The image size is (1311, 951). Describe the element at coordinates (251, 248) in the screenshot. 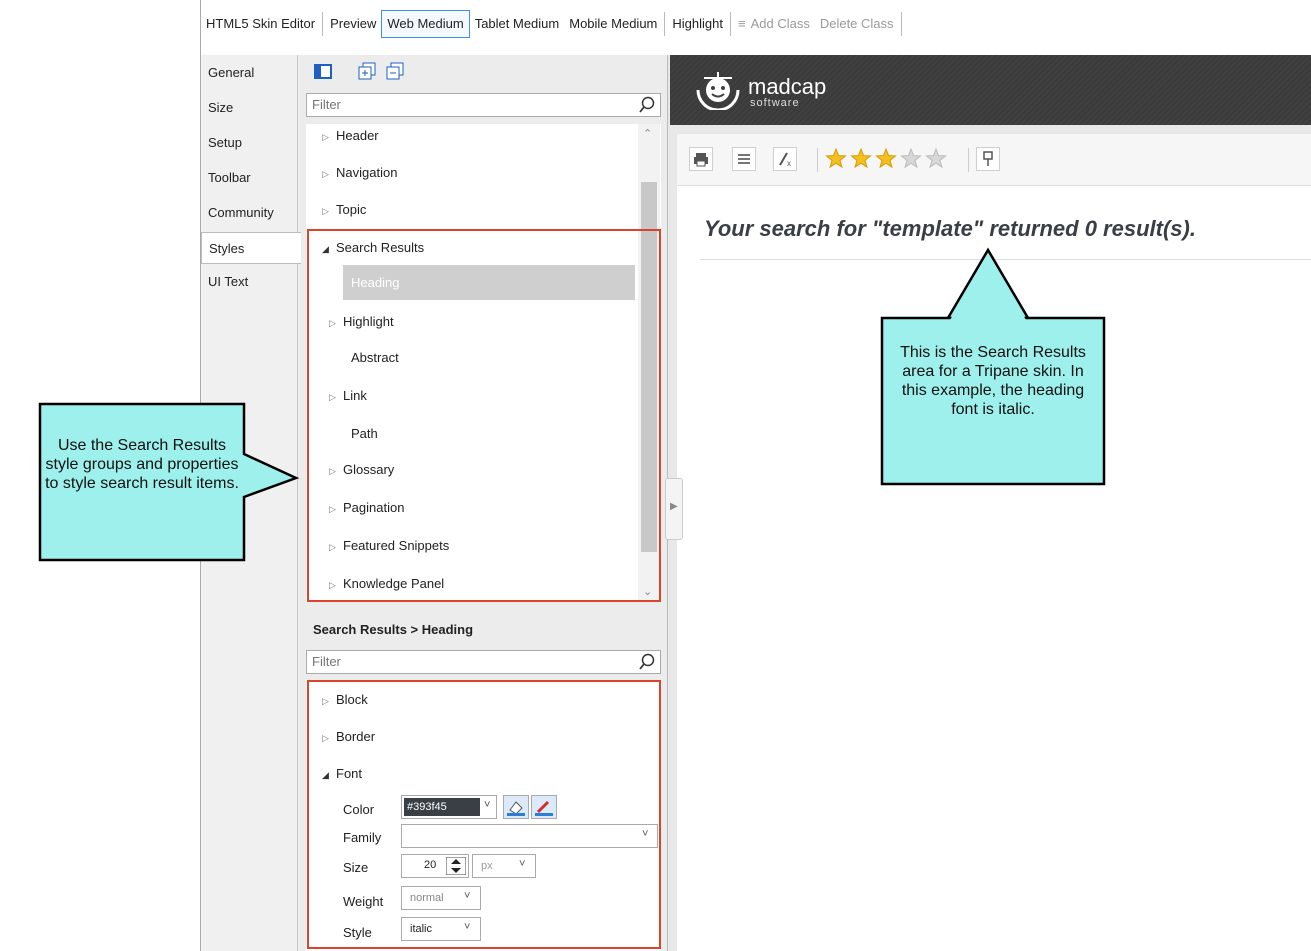

I see `tab-styles: Styles` at that location.